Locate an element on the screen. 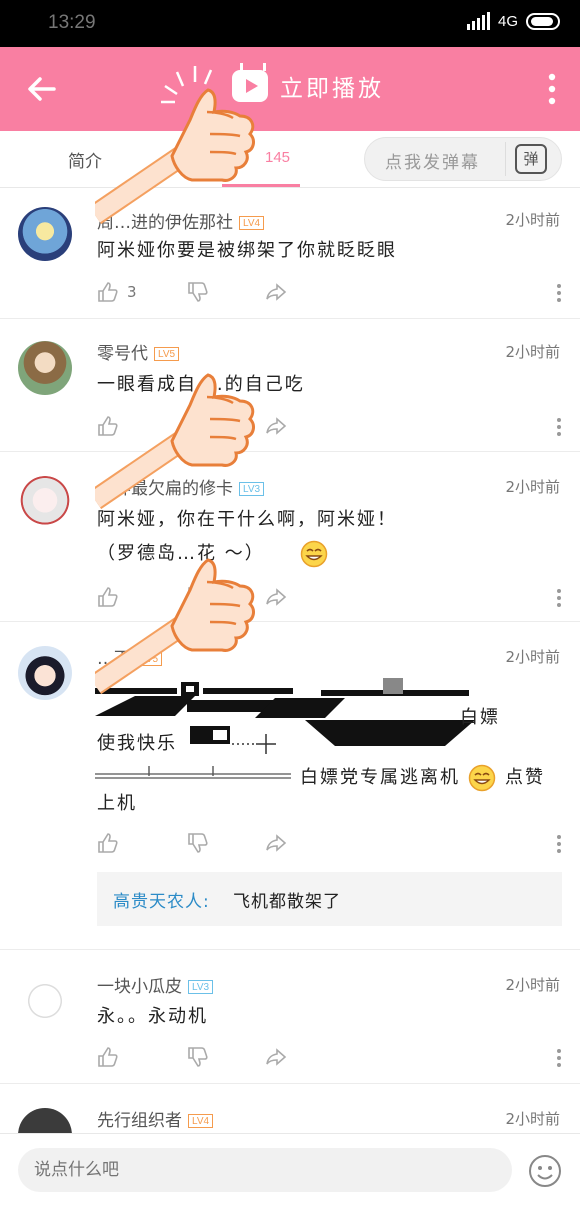 The width and height of the screenshot is (580, 1207). comment-text-line: 上机 is located at coordinates (117, 803).